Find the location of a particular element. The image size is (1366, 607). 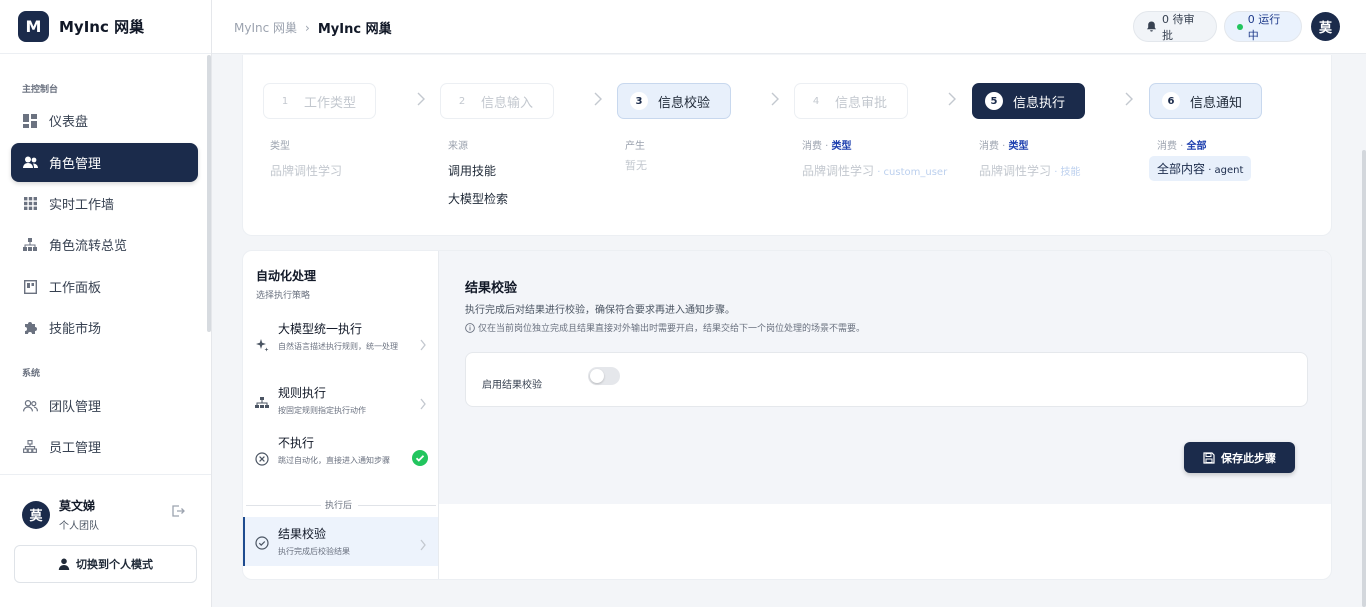

step-meta-tag: 全部内容 · agent is located at coordinates (1200, 168).